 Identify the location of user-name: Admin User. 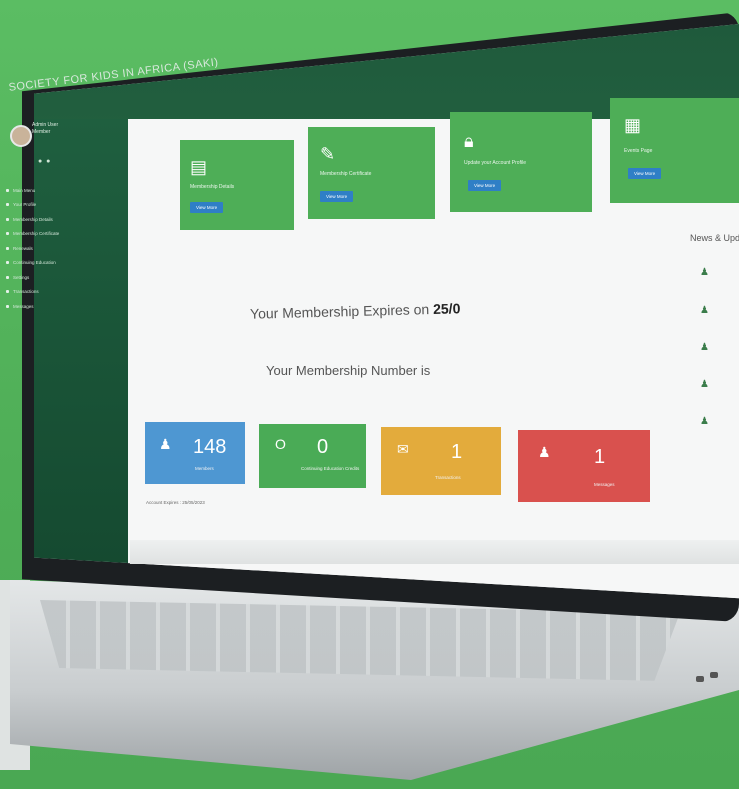
(45, 125).